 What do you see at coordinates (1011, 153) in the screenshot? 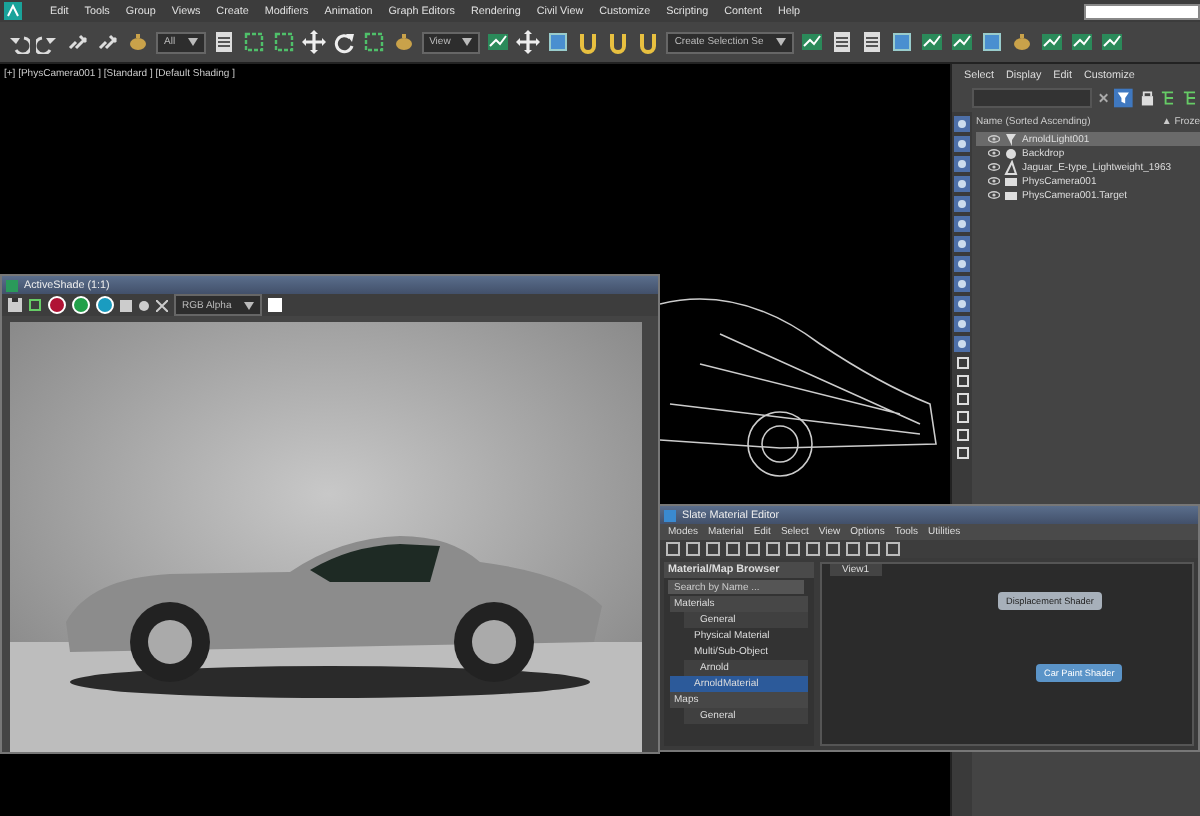
I see `geometry-icon` at bounding box center [1011, 153].